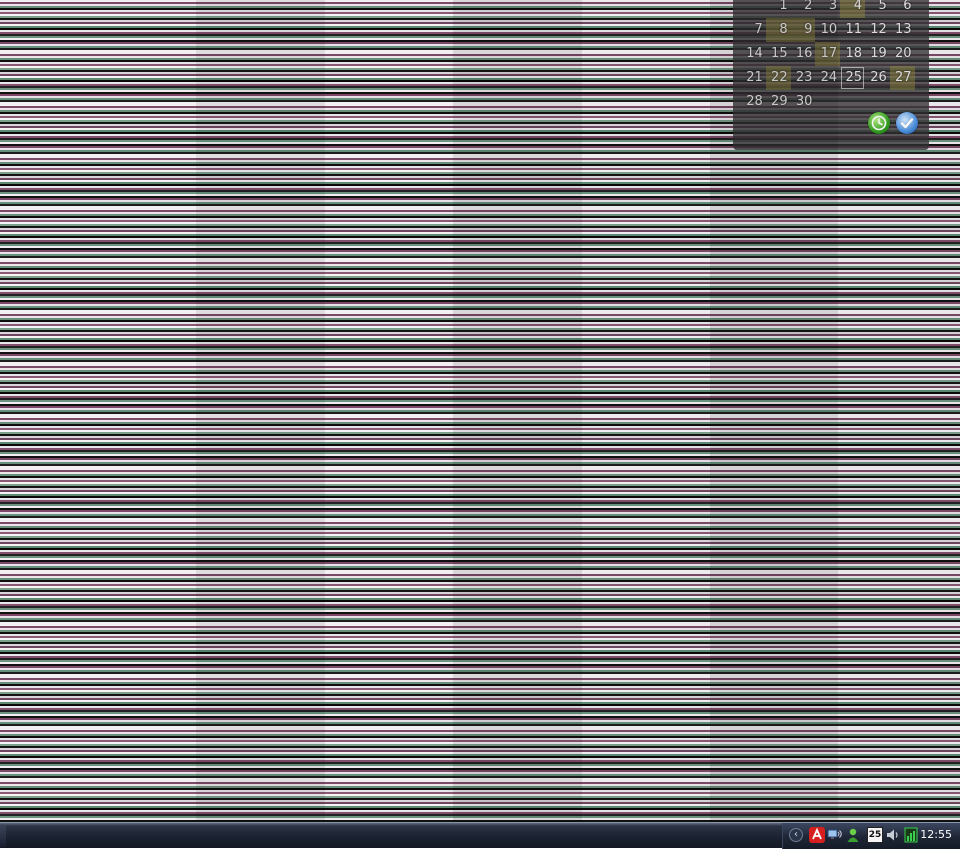 This screenshot has width=960, height=849. I want to click on calendar-day-21: 21, so click(753, 78).